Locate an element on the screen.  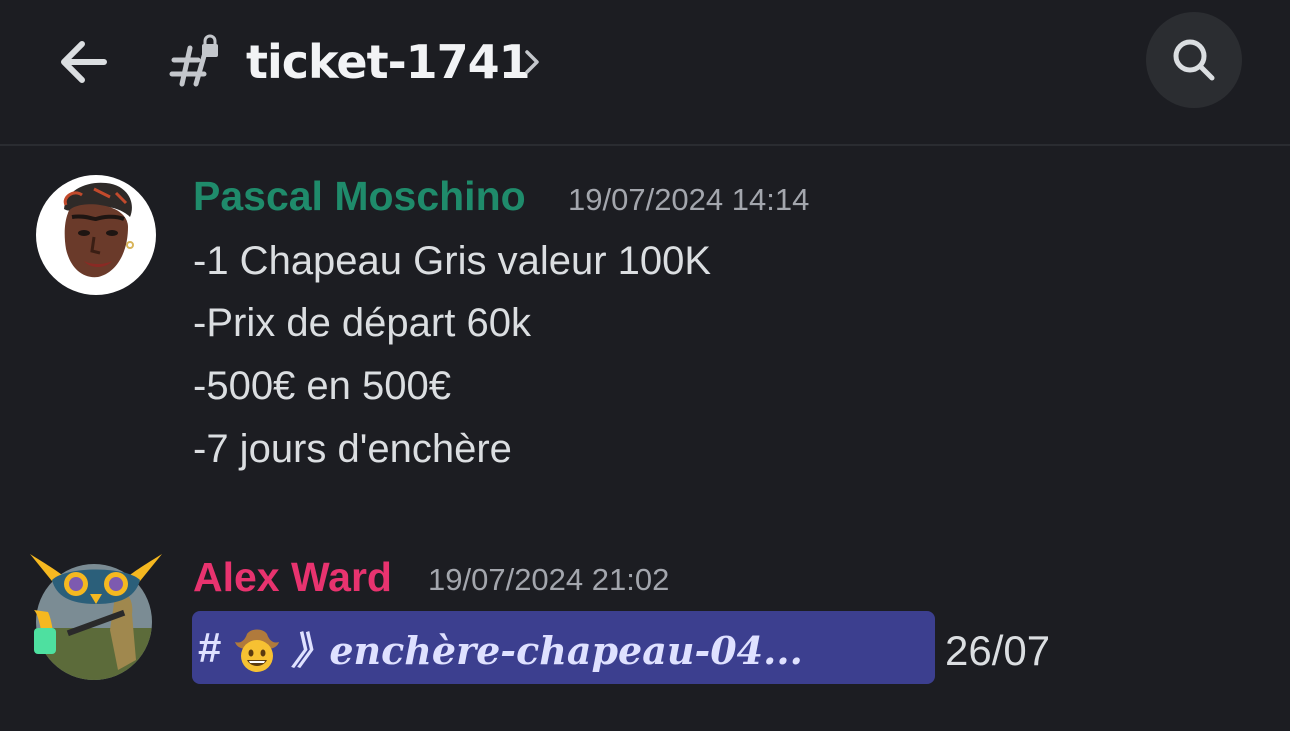
message-author: Pascal Moschino is located at coordinates (359, 196).